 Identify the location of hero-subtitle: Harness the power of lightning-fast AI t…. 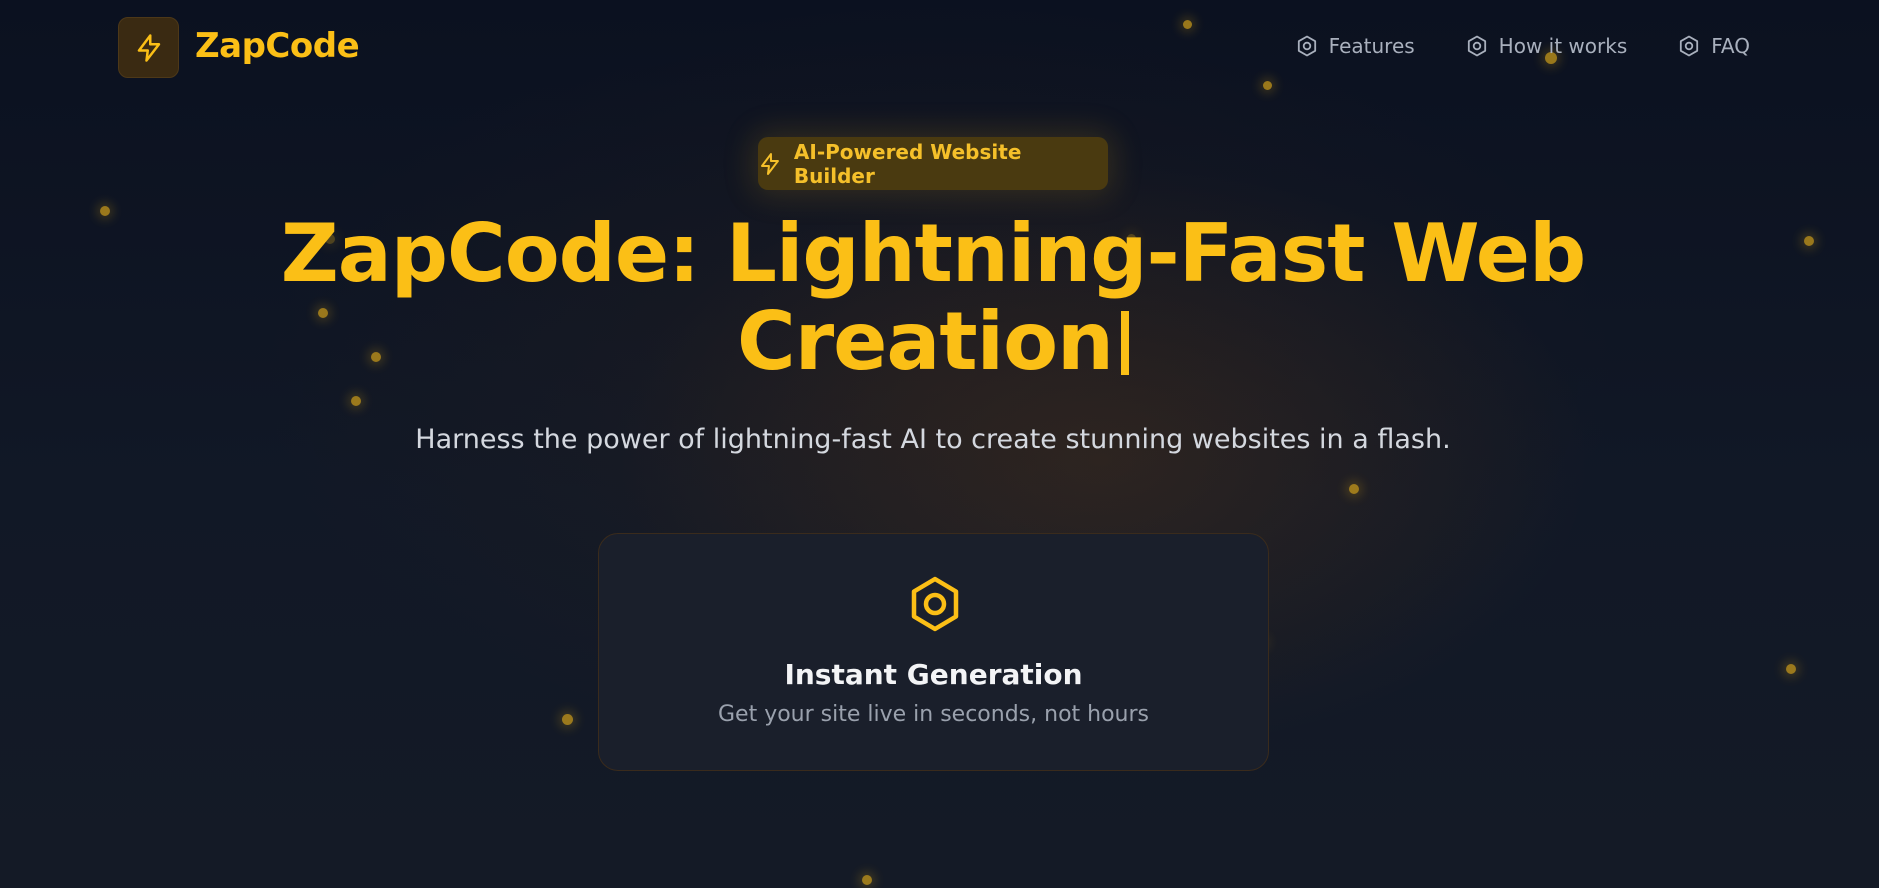
(933, 439).